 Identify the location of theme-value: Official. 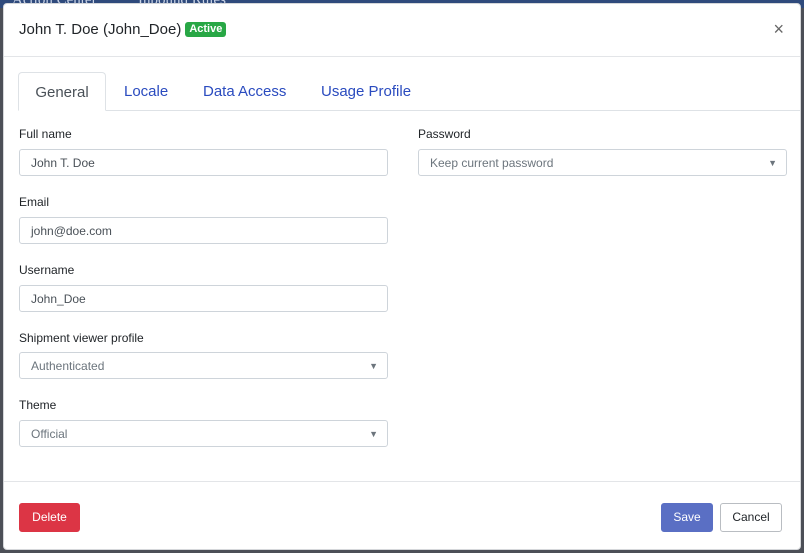
(49, 434).